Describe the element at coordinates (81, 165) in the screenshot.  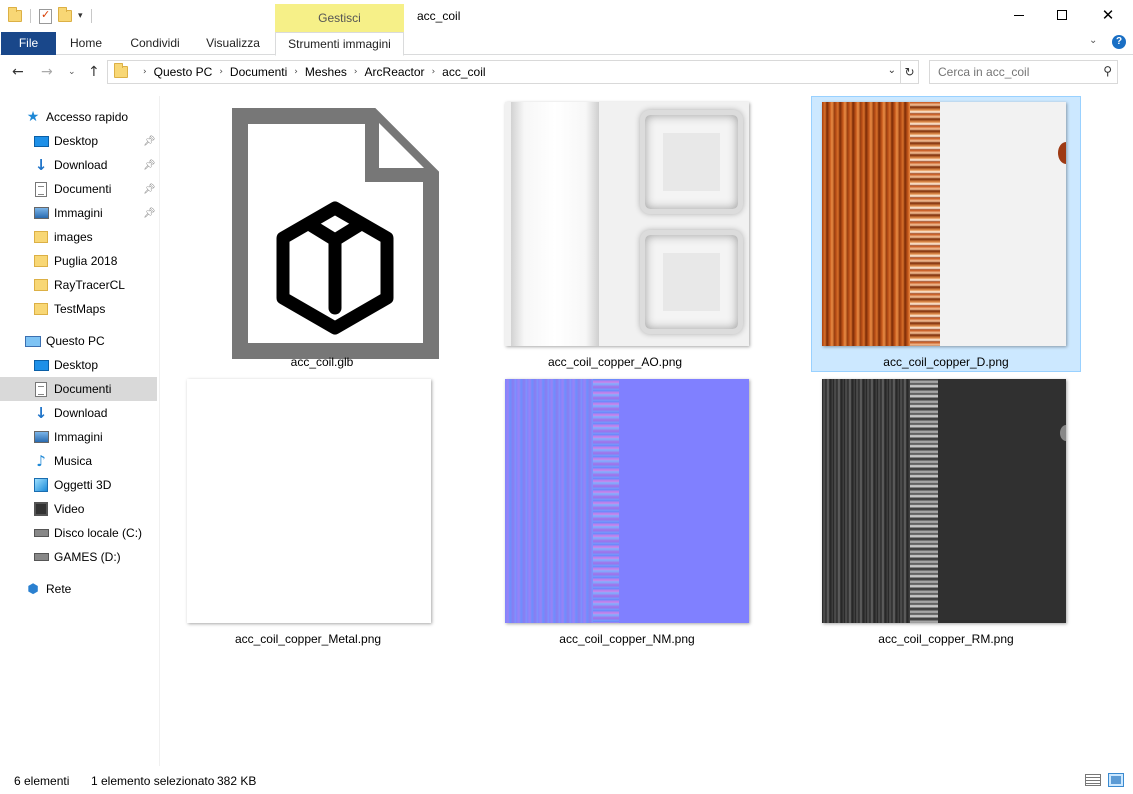
I see `sidebar-item-label: Download` at that location.